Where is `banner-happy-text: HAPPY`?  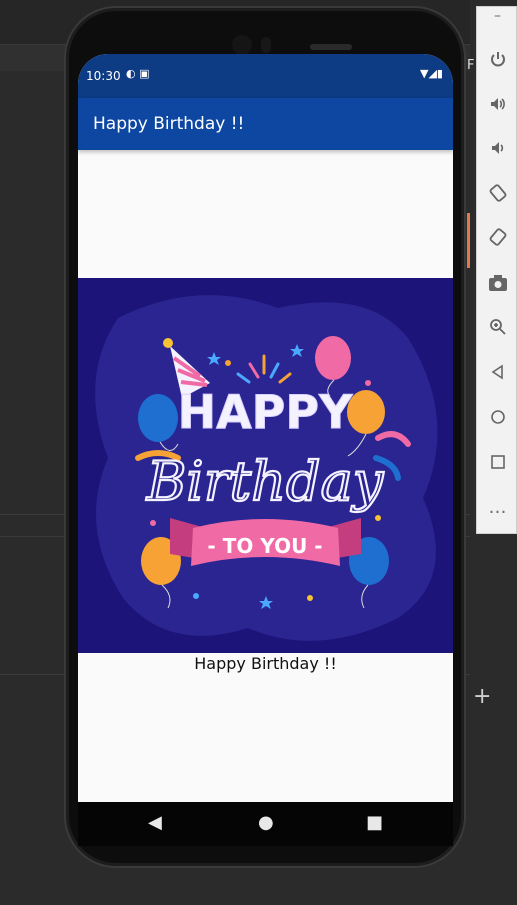 banner-happy-text: HAPPY is located at coordinates (266, 412).